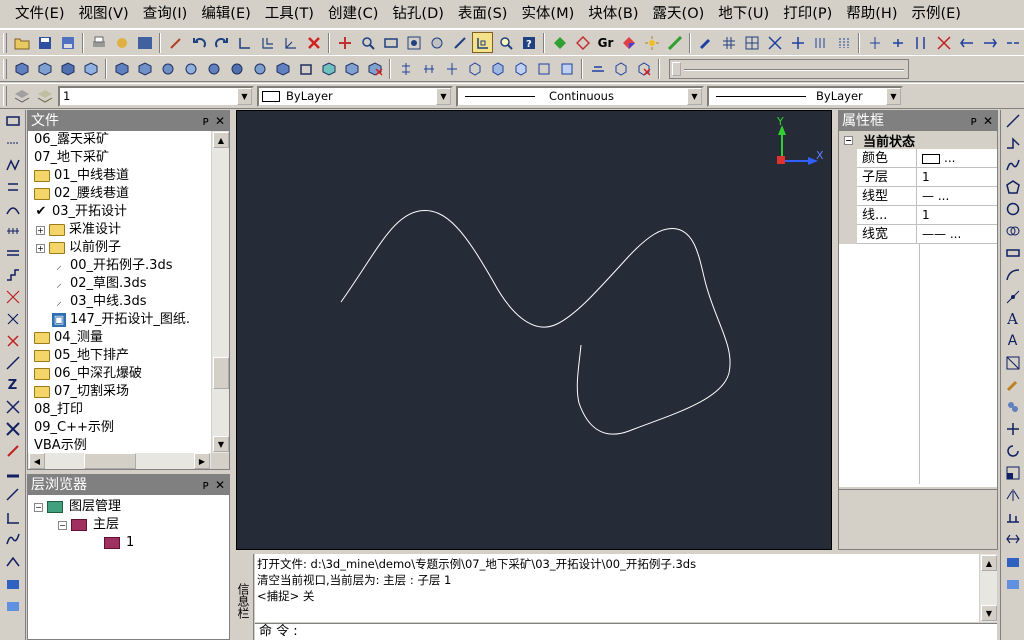 This screenshot has height=640, width=1024. I want to click on snap-icon, so click(482, 42).